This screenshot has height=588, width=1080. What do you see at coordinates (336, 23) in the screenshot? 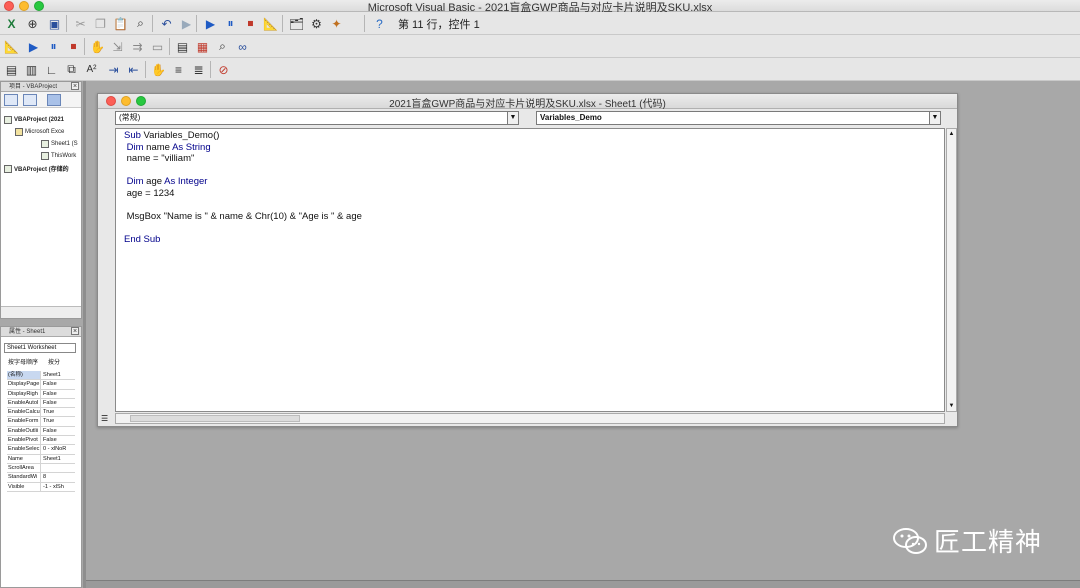
I see `toolbox-icon: ✦` at bounding box center [336, 23].